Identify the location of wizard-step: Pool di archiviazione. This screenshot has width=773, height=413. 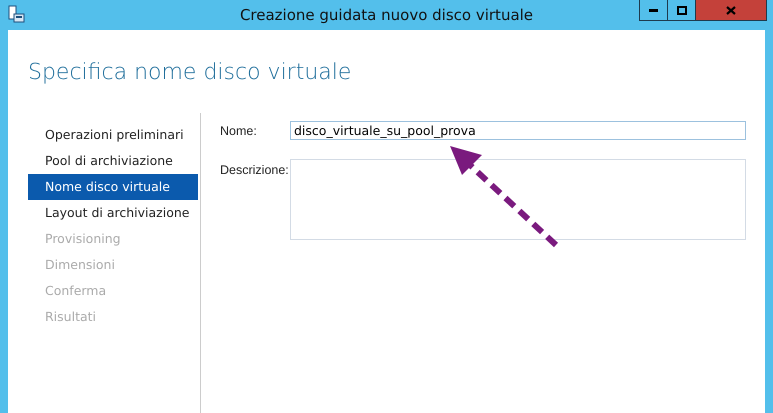
(113, 161).